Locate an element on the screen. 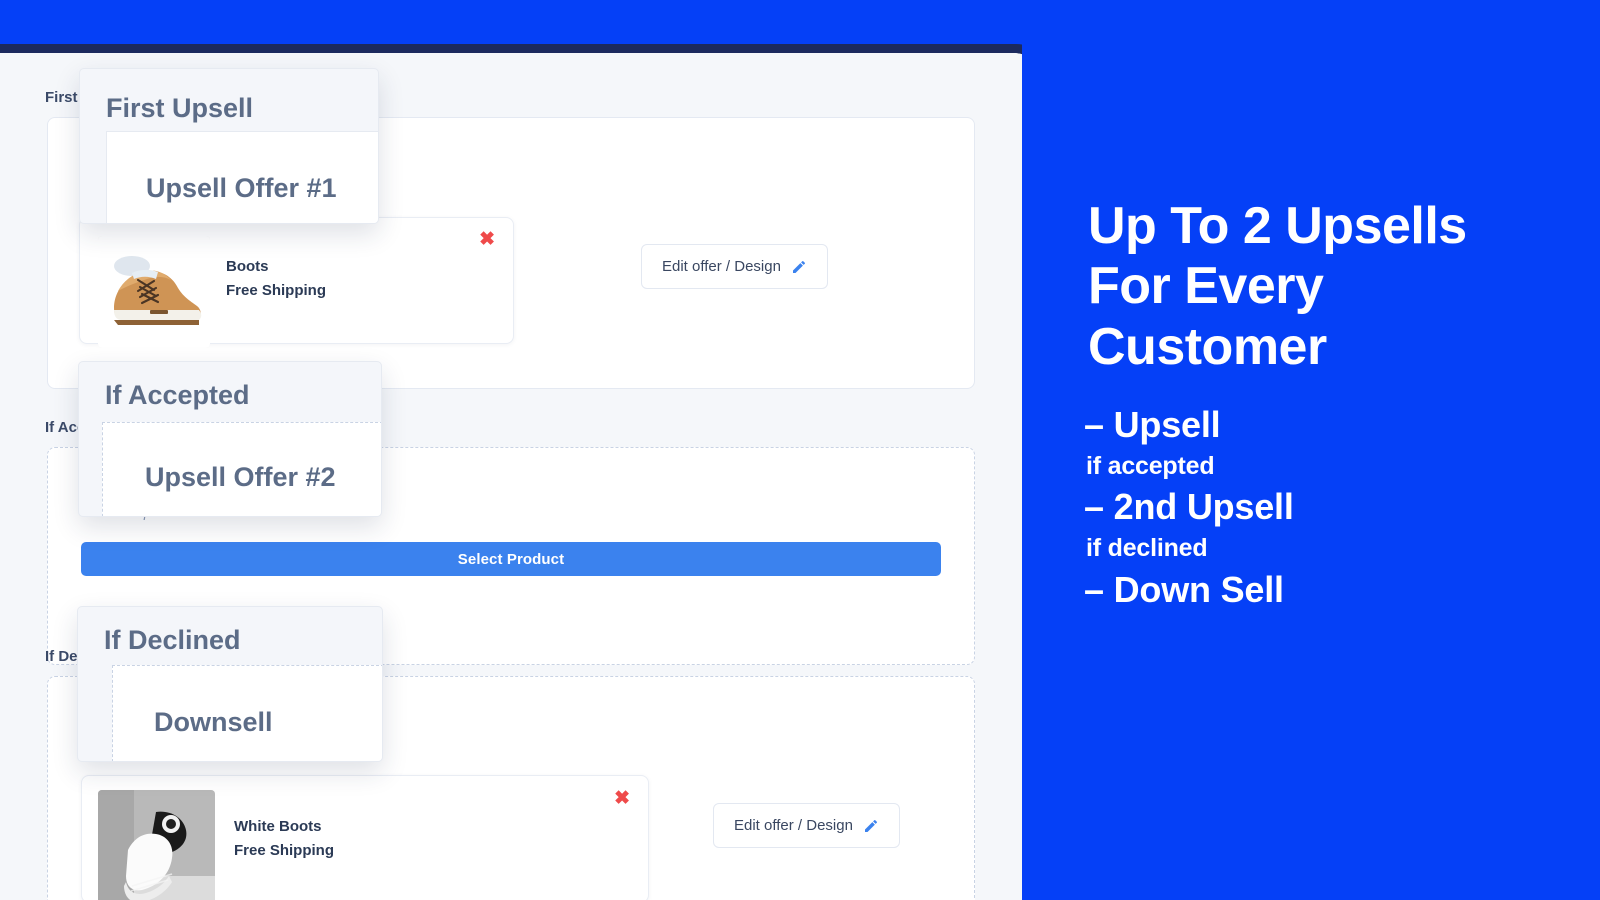  product-name-boots: Boots is located at coordinates (247, 266).